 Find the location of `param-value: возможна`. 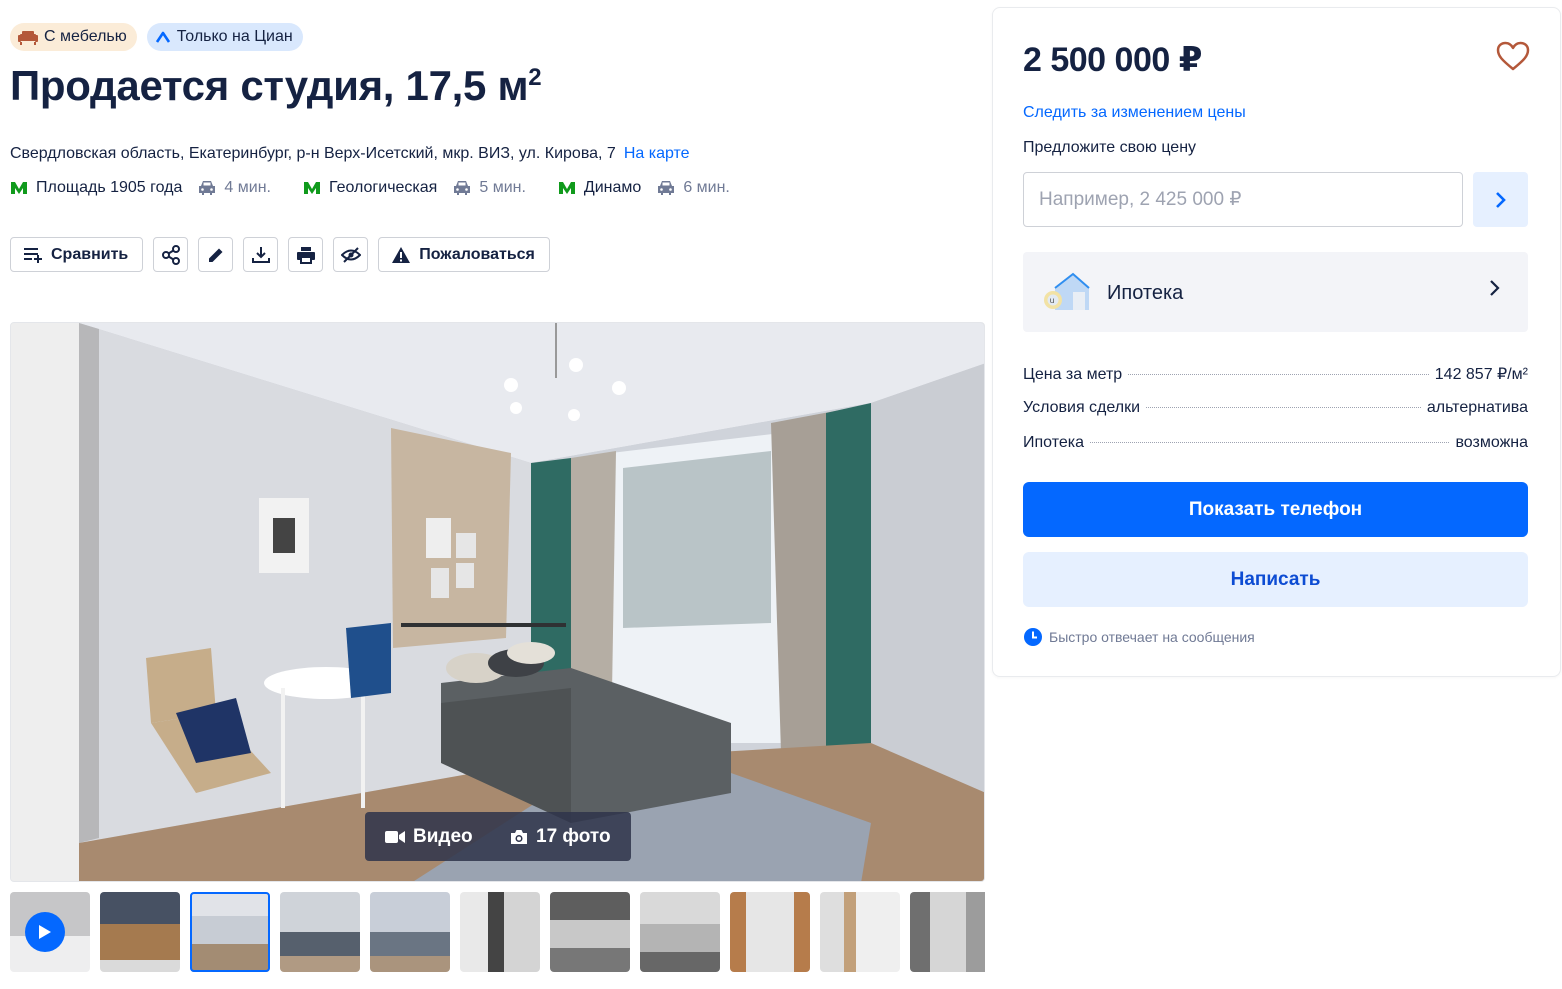

param-value: возможна is located at coordinates (1491, 442).